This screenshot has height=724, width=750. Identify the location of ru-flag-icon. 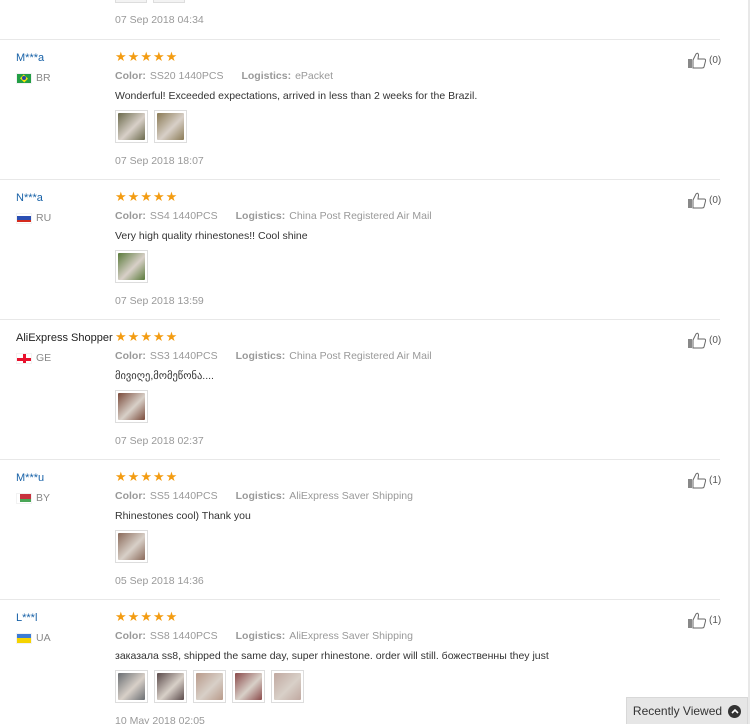
(24, 218).